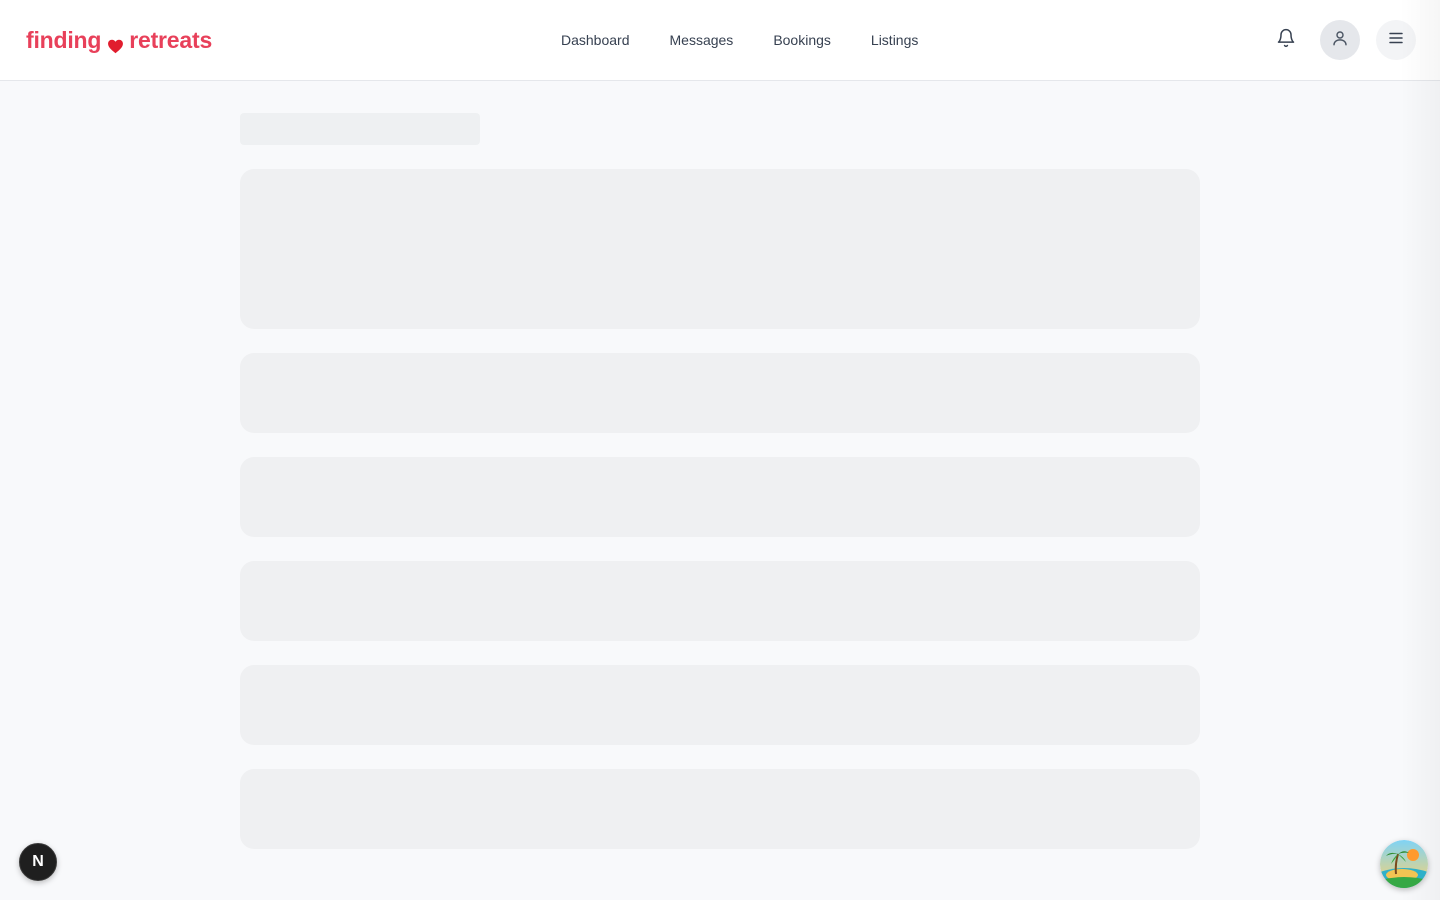  I want to click on hamburger-menu-icon, so click(1396, 40).